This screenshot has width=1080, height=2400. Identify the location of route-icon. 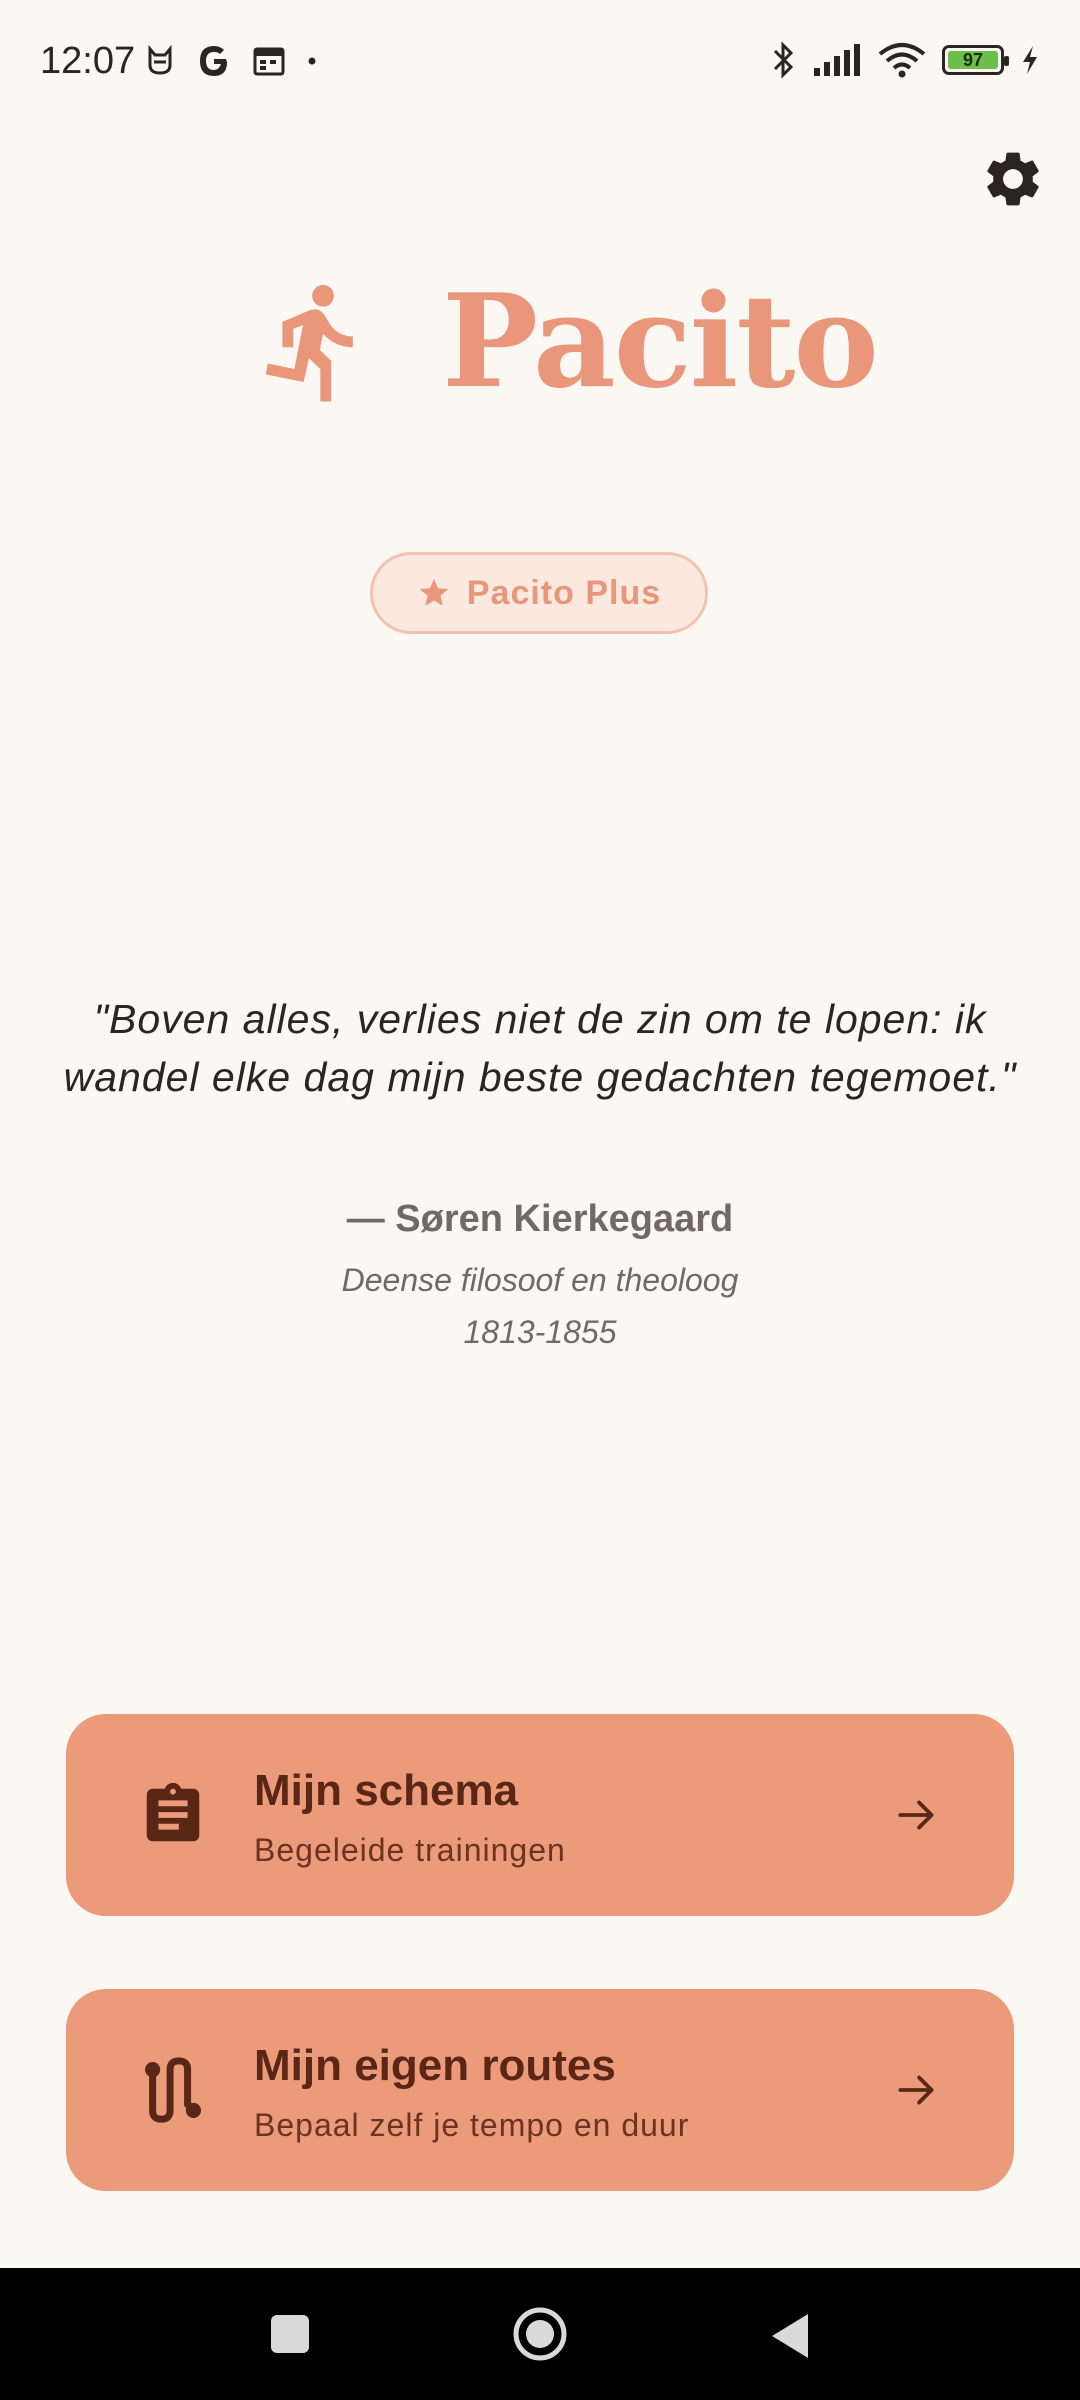
(173, 2090).